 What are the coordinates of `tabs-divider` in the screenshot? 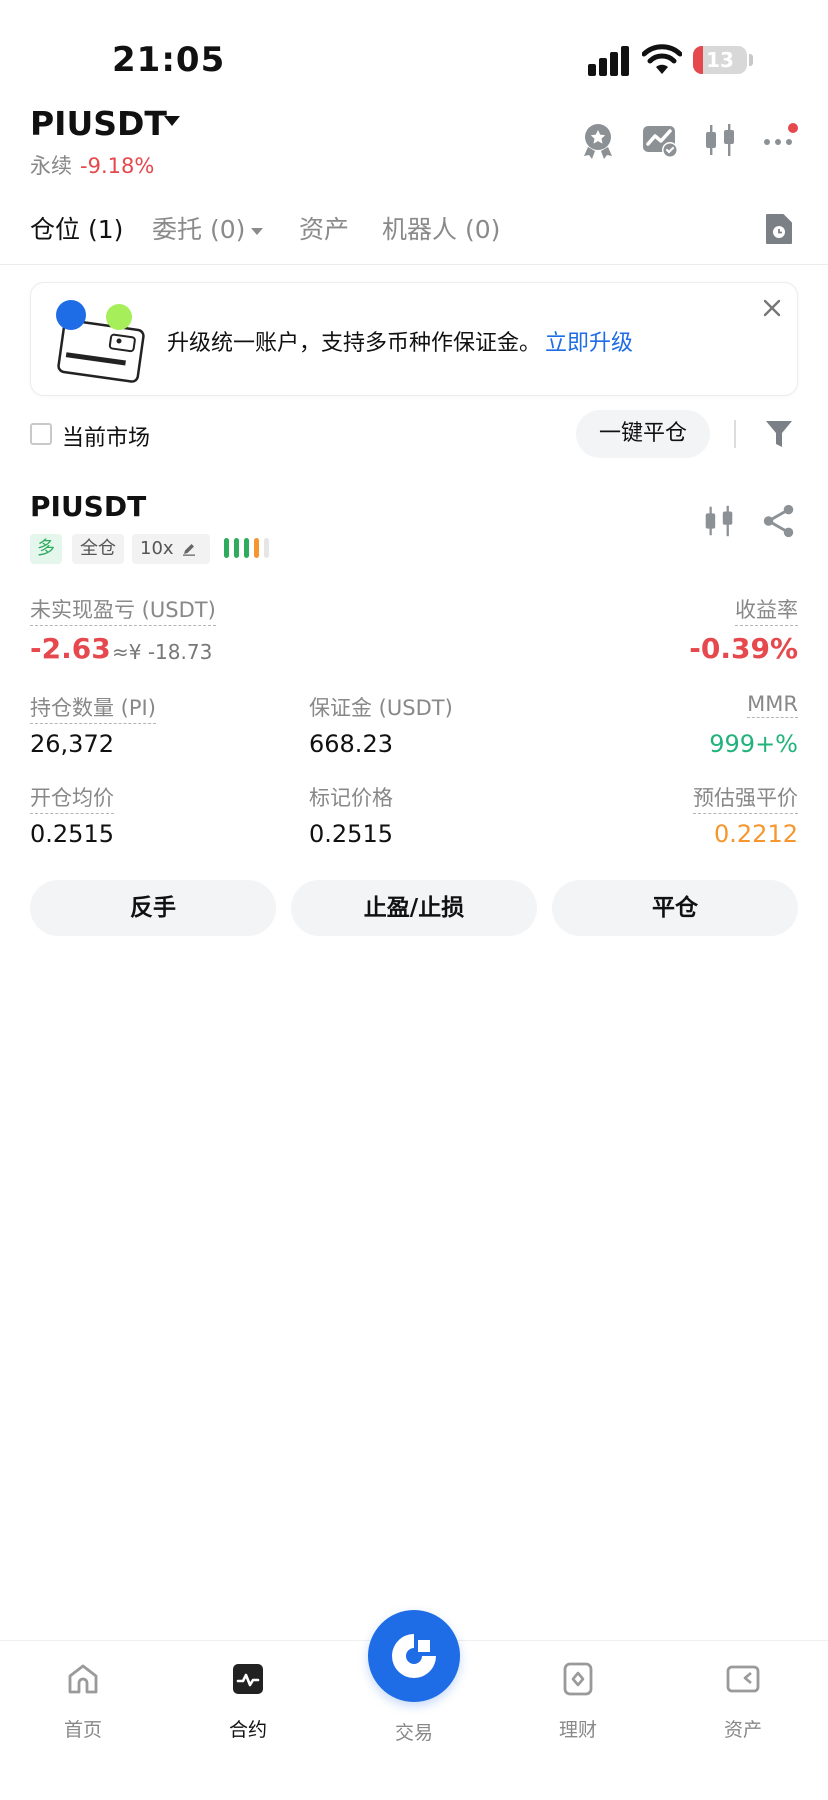 It's located at (414, 264).